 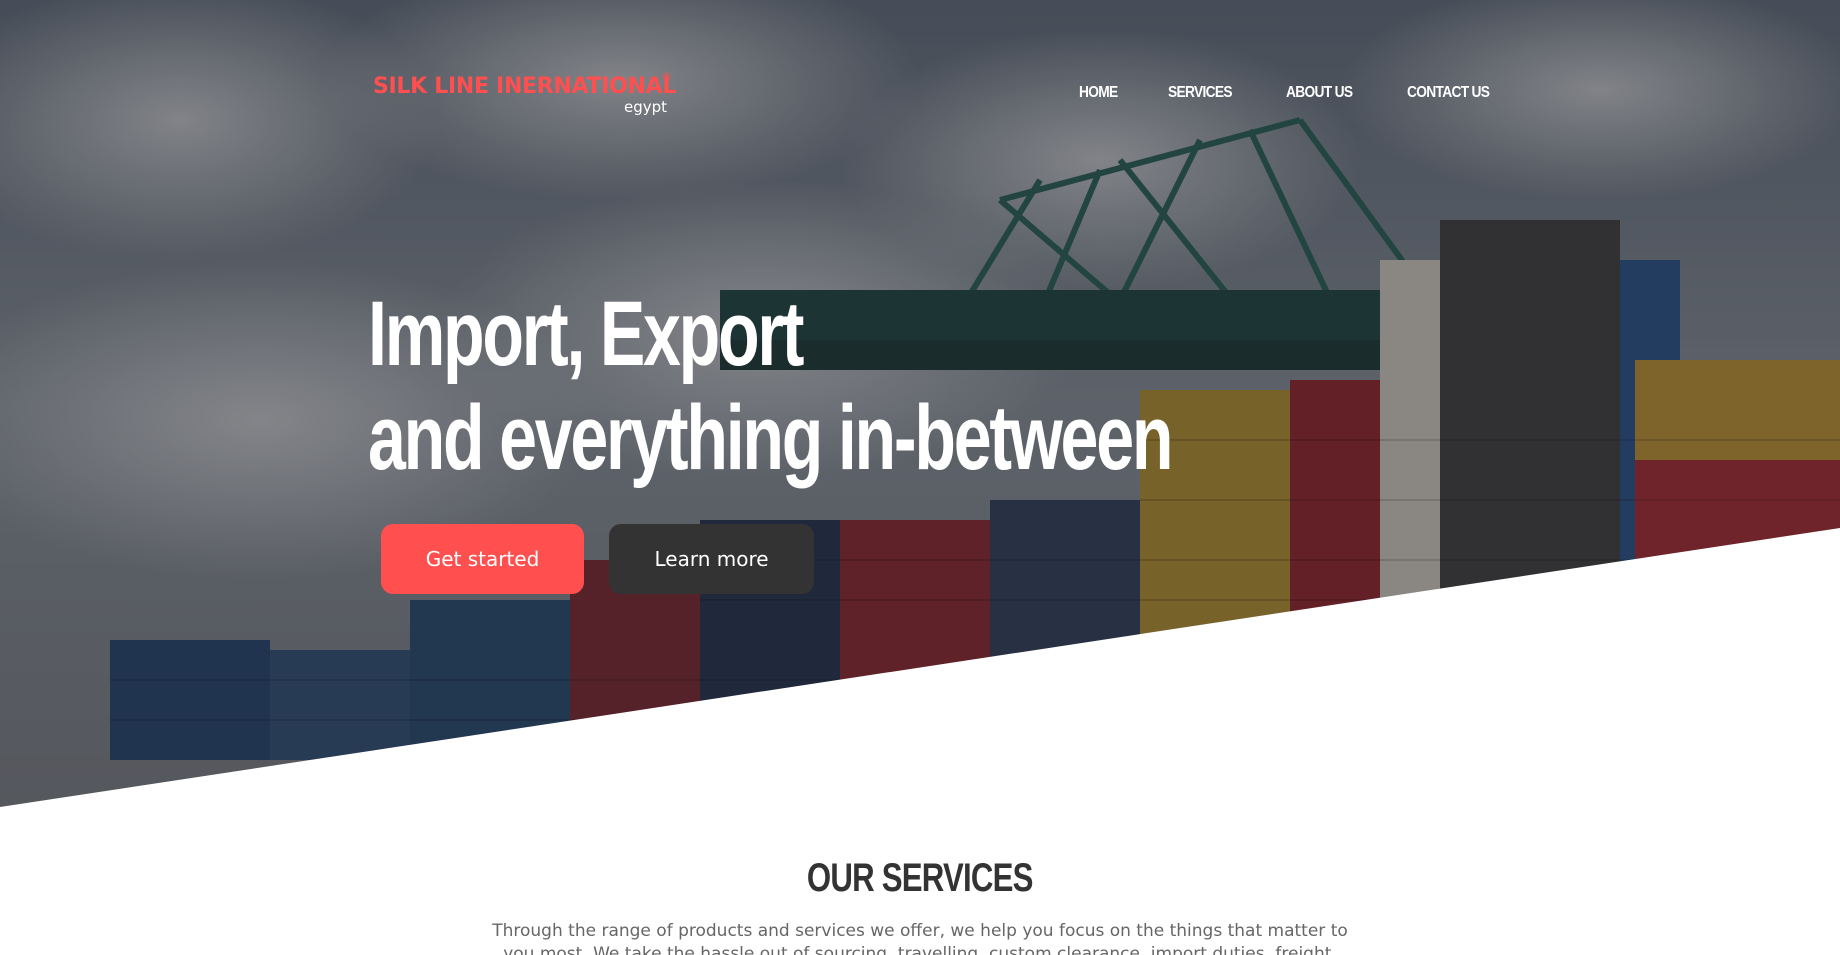 What do you see at coordinates (586, 334) in the screenshot?
I see `hero-headline-line-1: Import, Export` at bounding box center [586, 334].